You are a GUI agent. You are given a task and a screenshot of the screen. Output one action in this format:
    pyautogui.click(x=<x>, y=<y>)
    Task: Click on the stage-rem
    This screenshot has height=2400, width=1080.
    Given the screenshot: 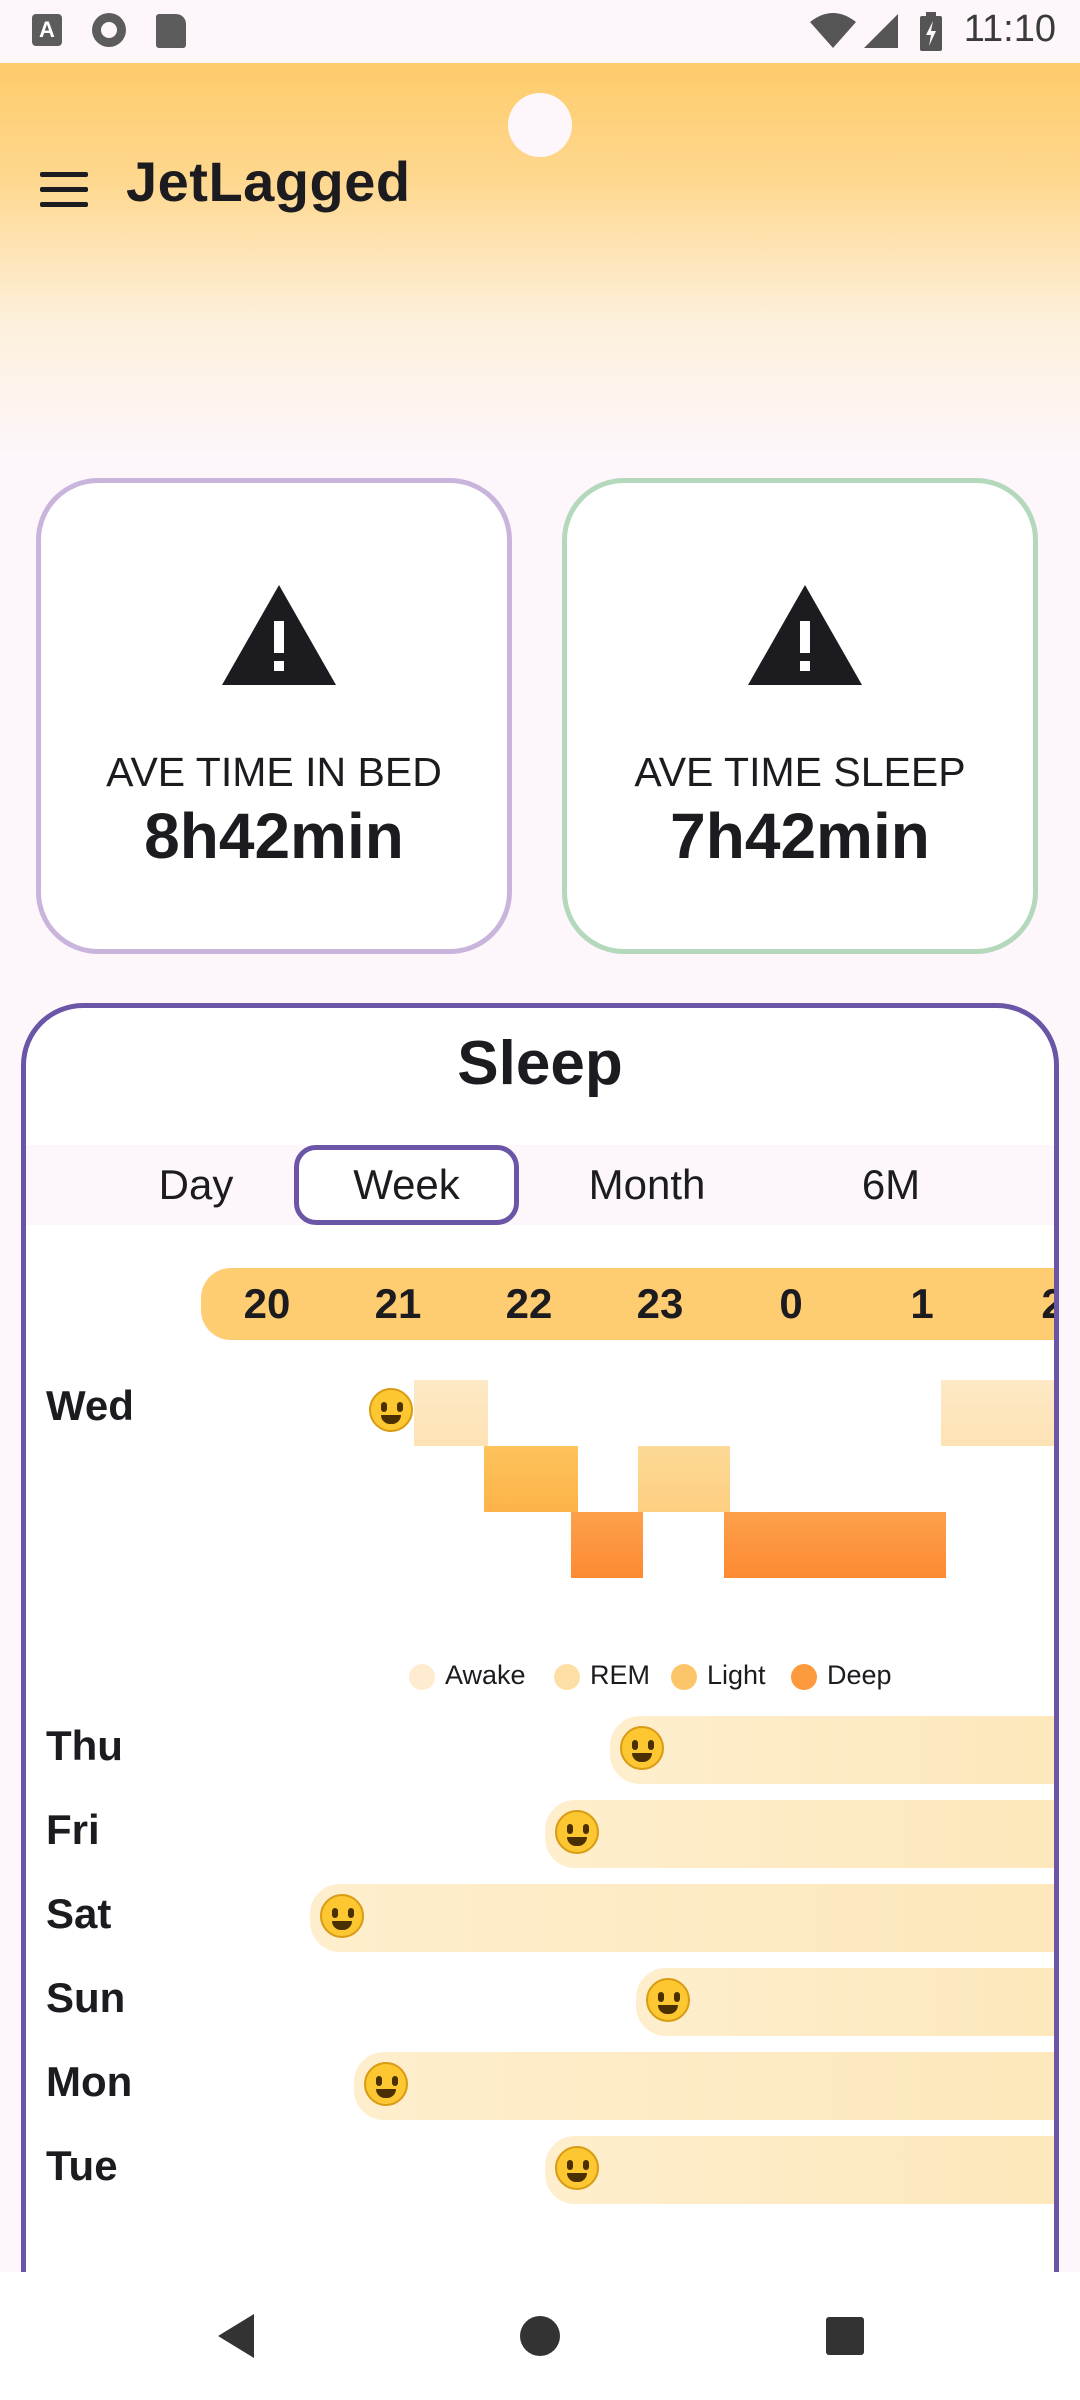 What is the action you would take?
    pyautogui.click(x=684, y=1479)
    